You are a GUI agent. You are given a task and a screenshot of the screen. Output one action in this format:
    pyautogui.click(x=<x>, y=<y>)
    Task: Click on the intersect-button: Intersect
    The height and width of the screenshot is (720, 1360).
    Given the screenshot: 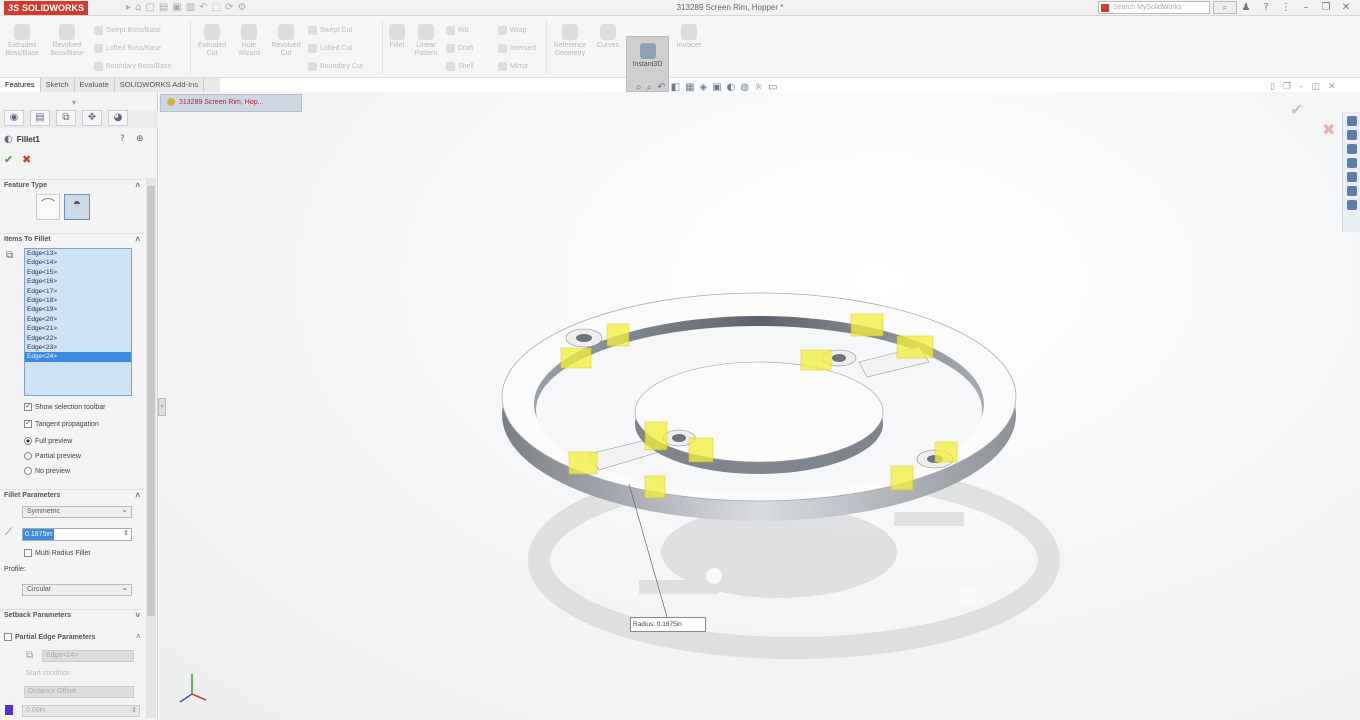 What is the action you would take?
    pyautogui.click(x=517, y=48)
    